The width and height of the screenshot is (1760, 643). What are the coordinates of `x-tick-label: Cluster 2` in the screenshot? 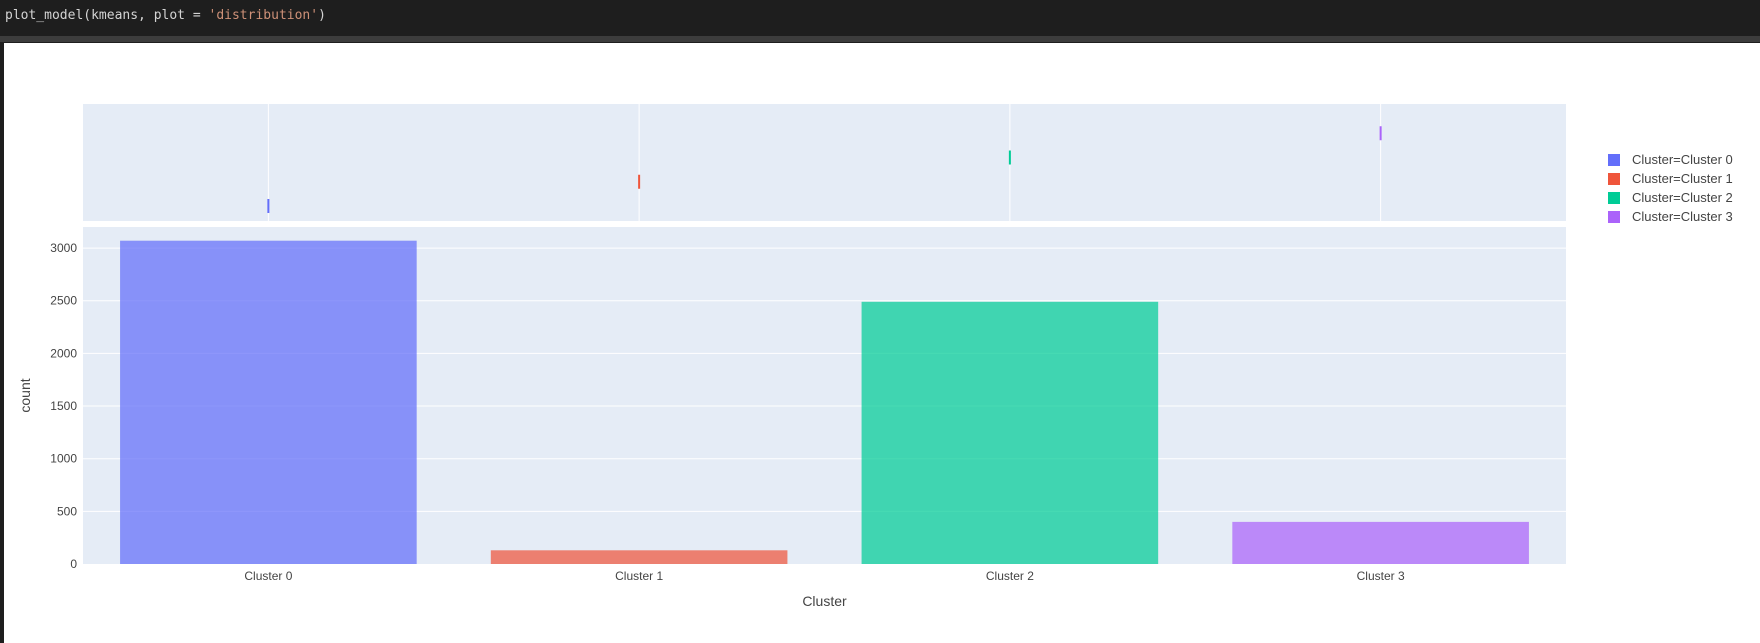 It's located at (1010, 576).